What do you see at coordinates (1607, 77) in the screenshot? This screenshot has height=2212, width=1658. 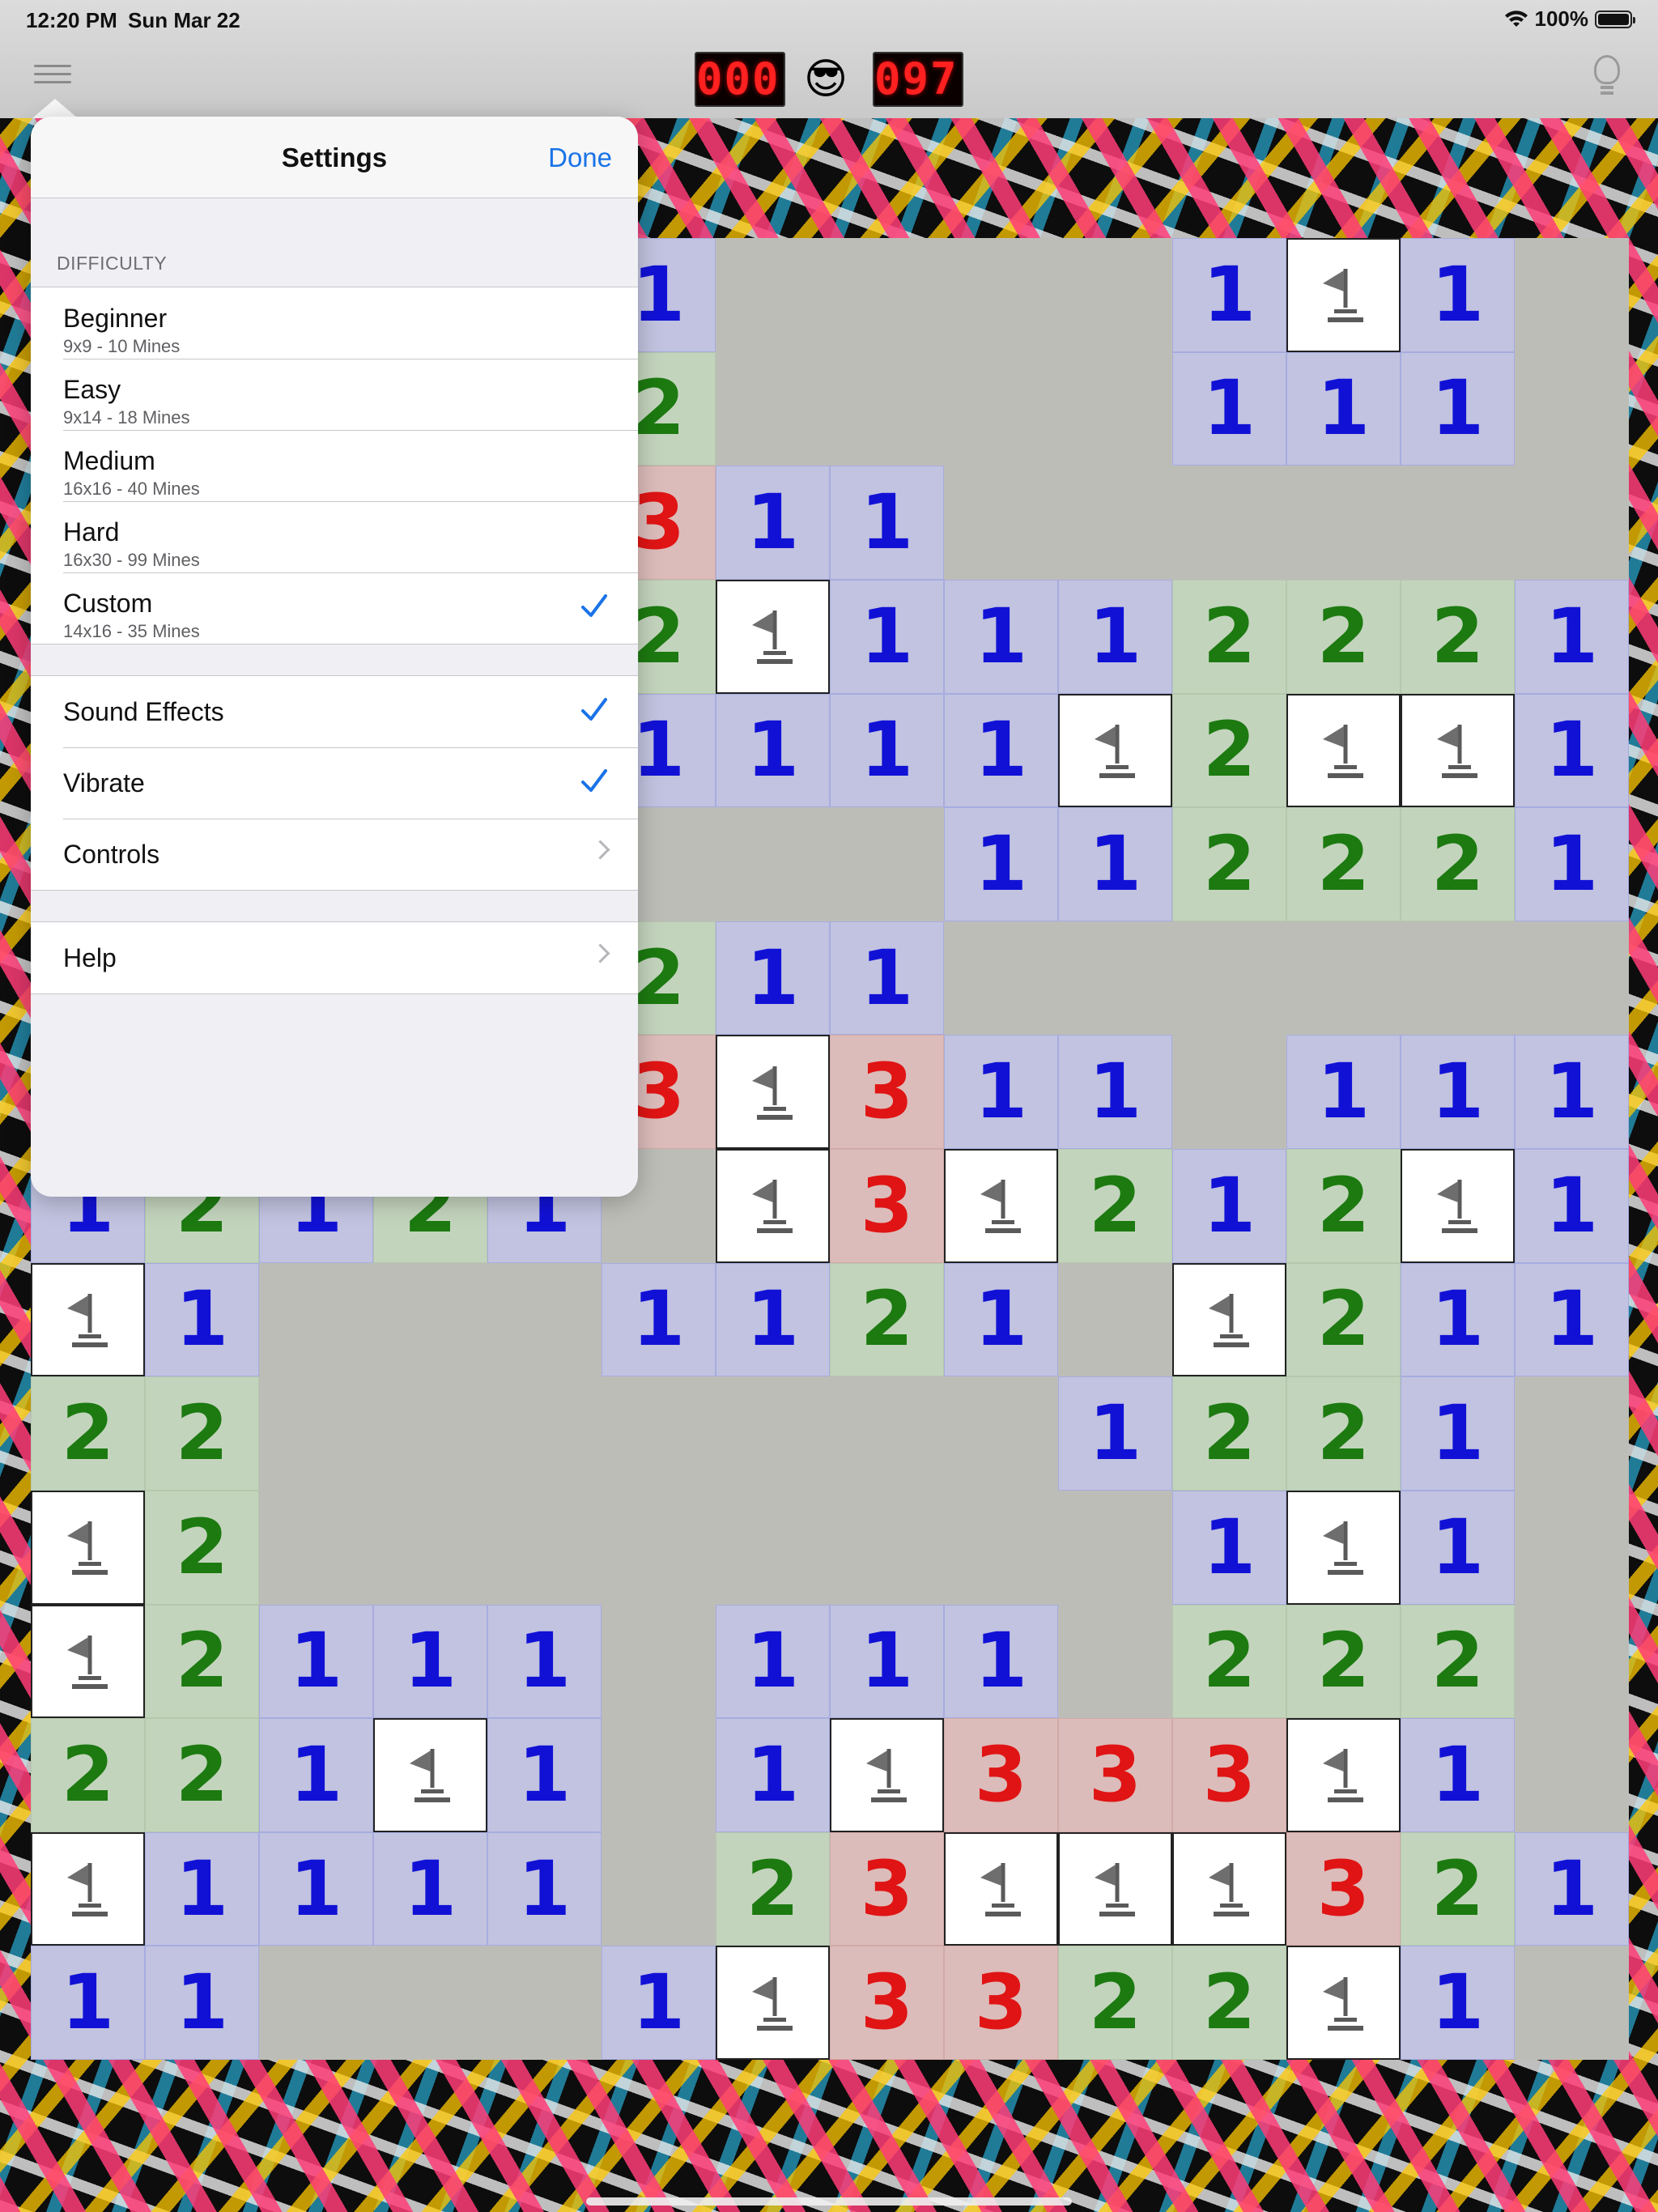 I see `lightbulb-icon` at bounding box center [1607, 77].